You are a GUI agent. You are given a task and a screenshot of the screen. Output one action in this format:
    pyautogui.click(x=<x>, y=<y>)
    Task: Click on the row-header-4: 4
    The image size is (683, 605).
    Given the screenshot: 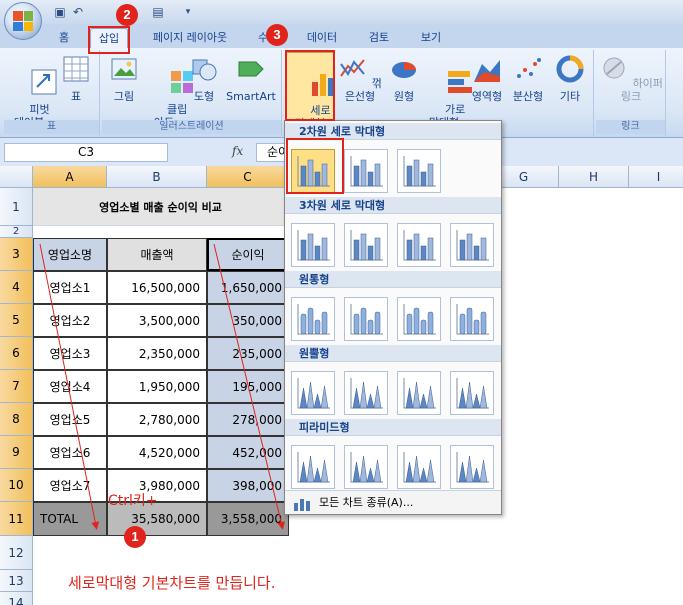 What is the action you would take?
    pyautogui.click(x=16, y=287)
    